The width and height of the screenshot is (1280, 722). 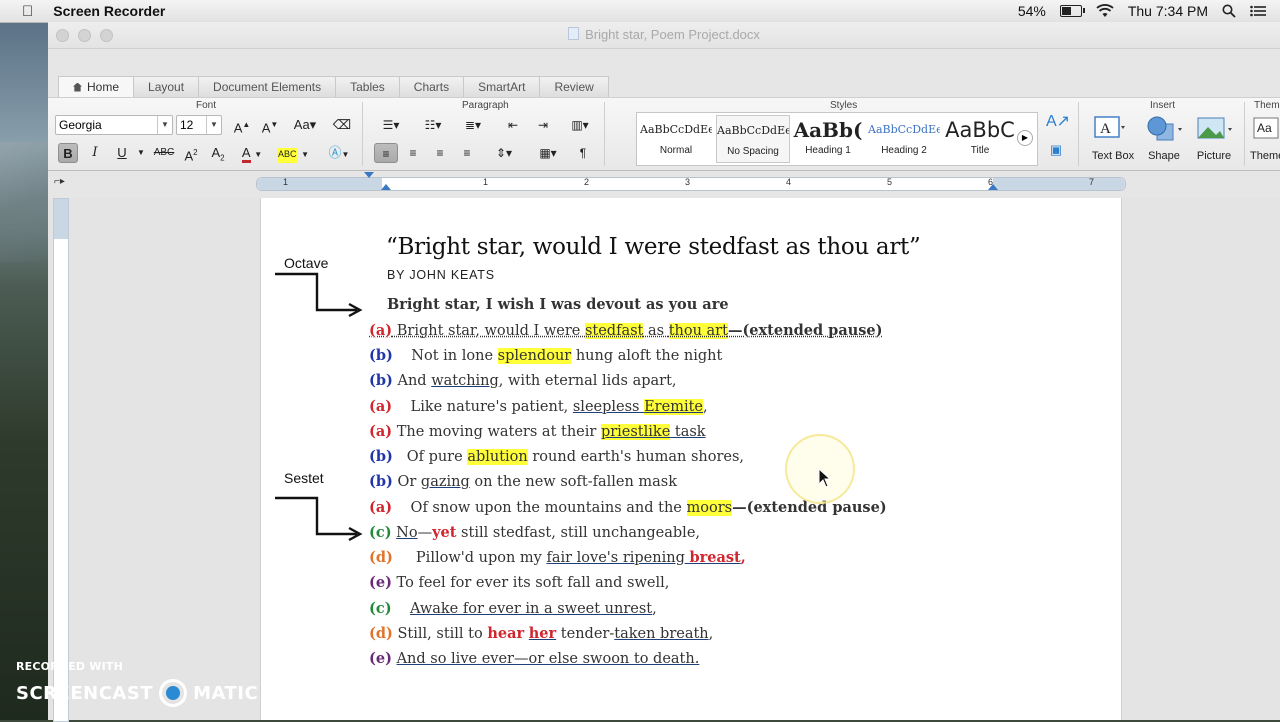 I want to click on battery-percent: 54%, so click(x=1031, y=11).